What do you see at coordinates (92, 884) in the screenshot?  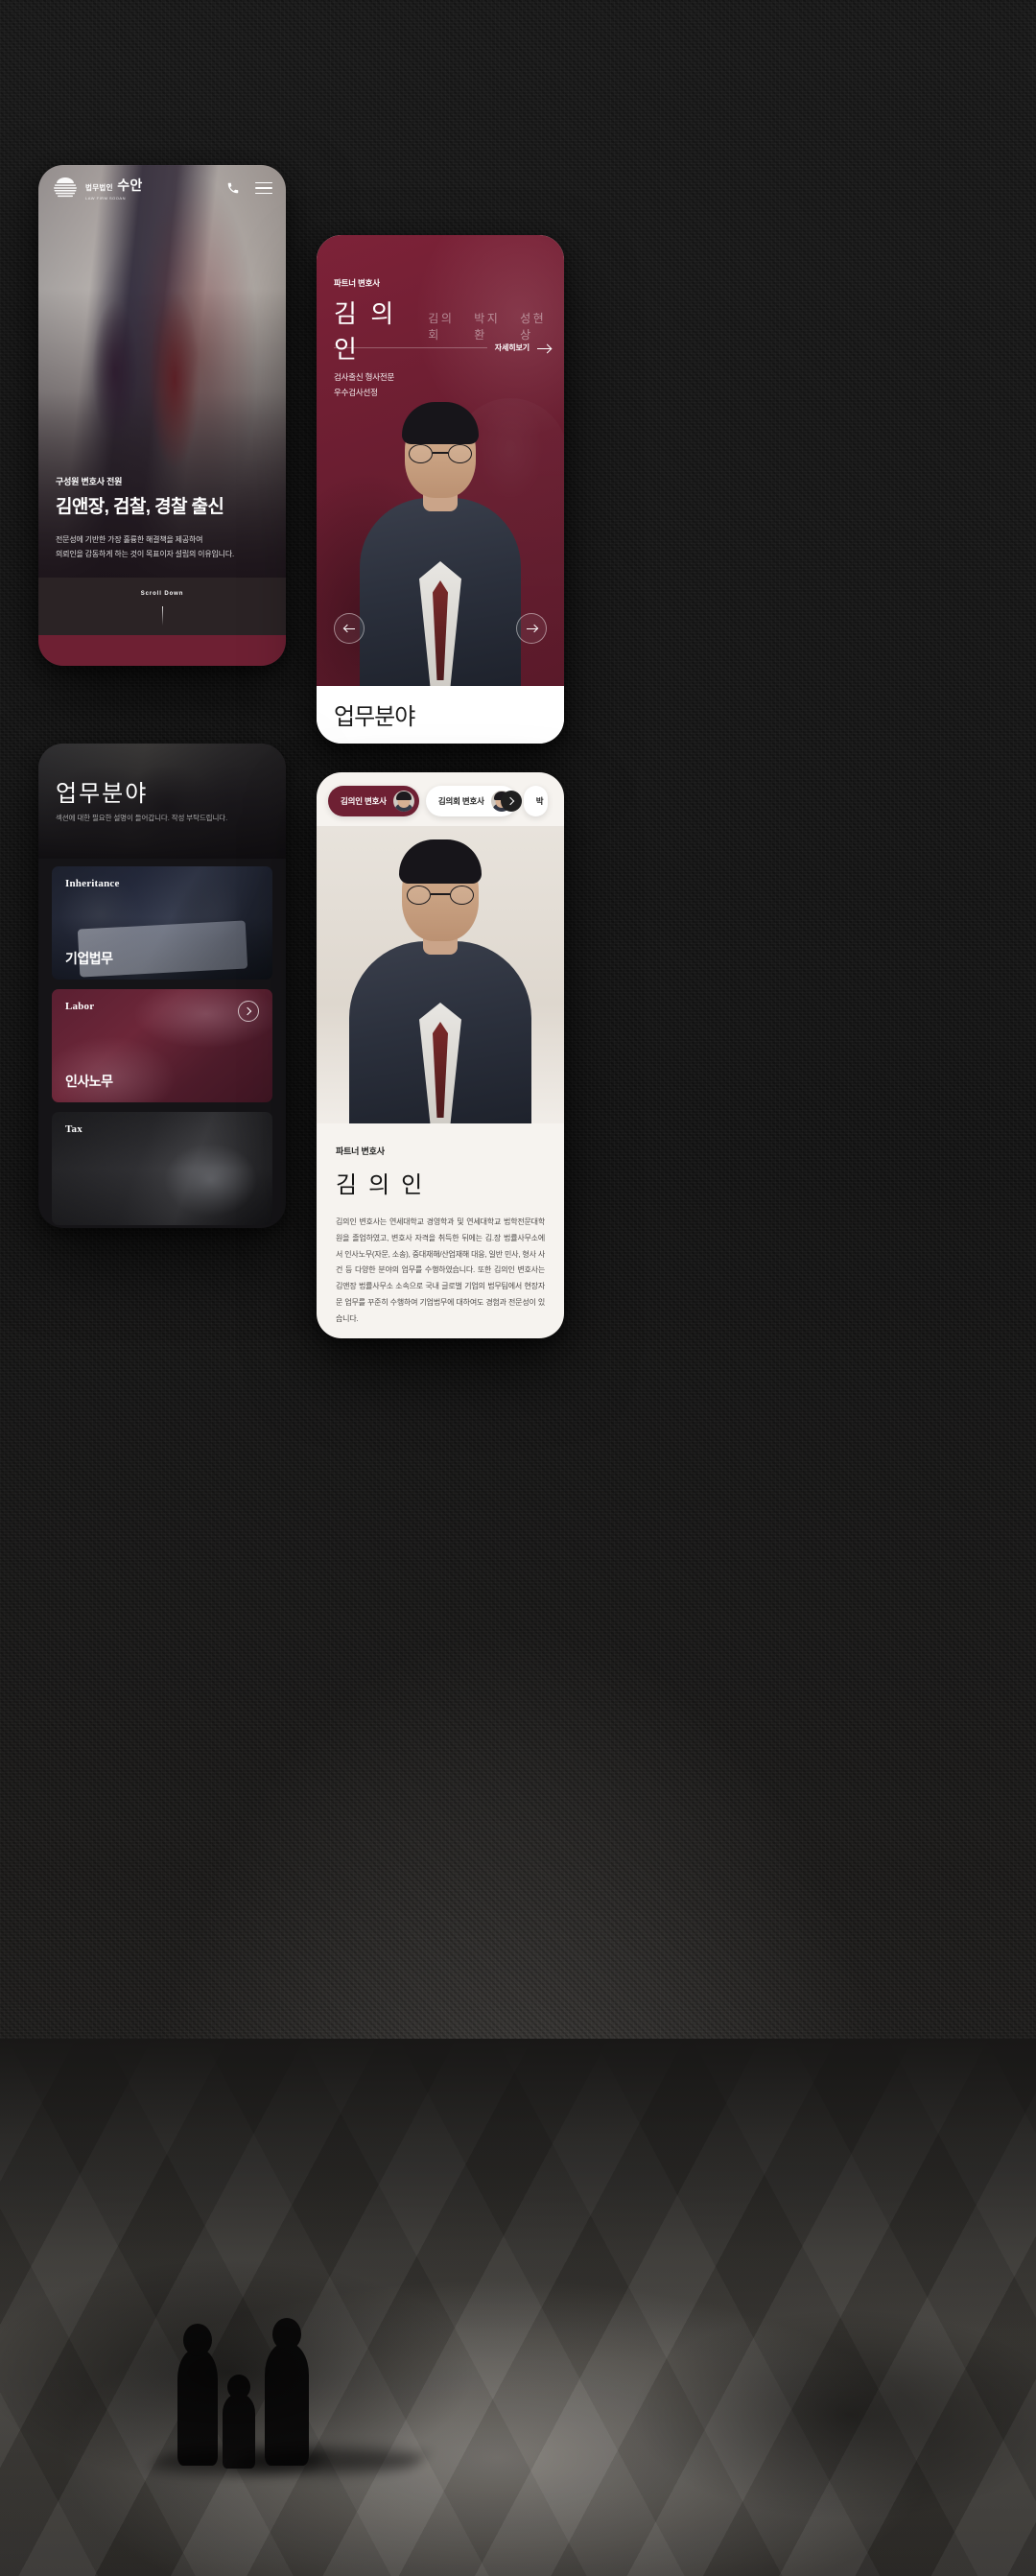 I see `business-card-en-label: Inheritance` at bounding box center [92, 884].